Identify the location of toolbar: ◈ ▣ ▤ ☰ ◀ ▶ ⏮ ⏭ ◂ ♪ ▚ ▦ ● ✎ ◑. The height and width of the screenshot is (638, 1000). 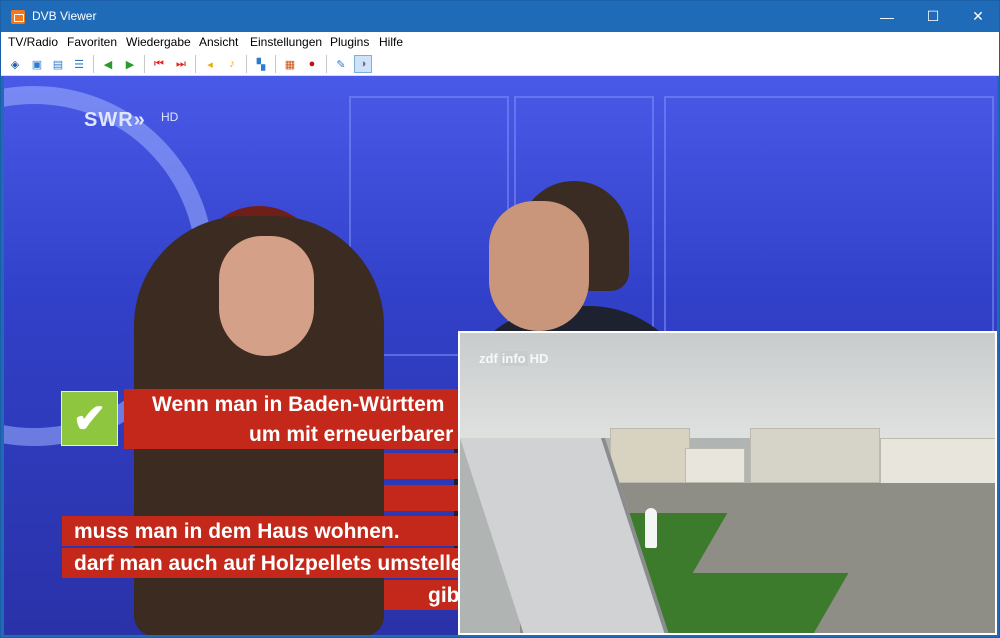
(500, 64).